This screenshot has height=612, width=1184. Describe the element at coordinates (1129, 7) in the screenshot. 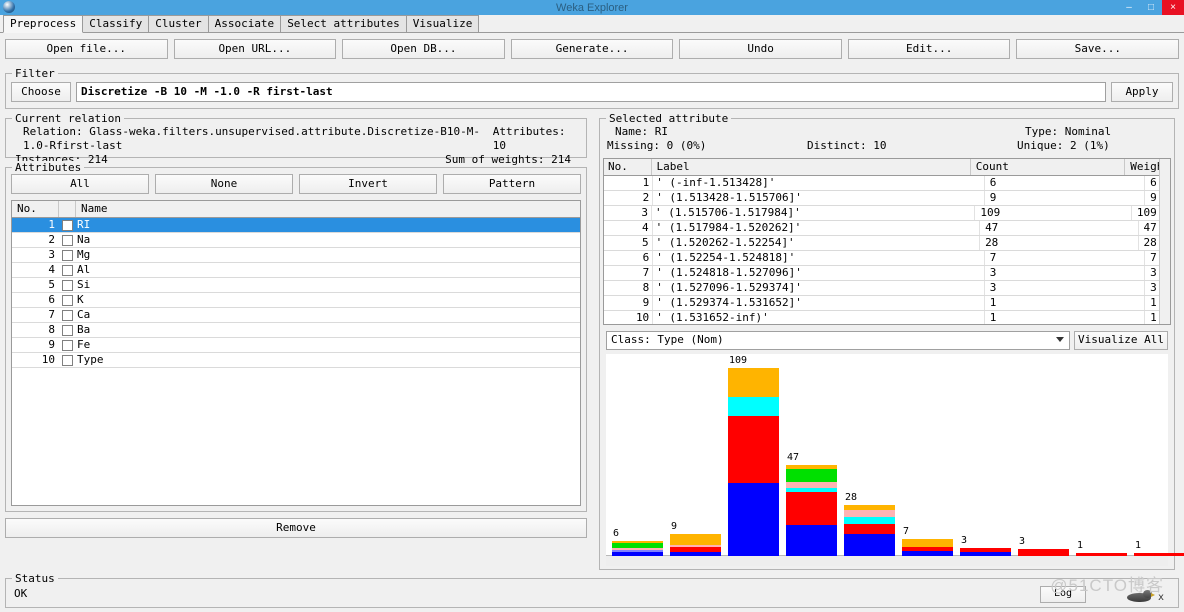

I see `minimize-button: –` at that location.